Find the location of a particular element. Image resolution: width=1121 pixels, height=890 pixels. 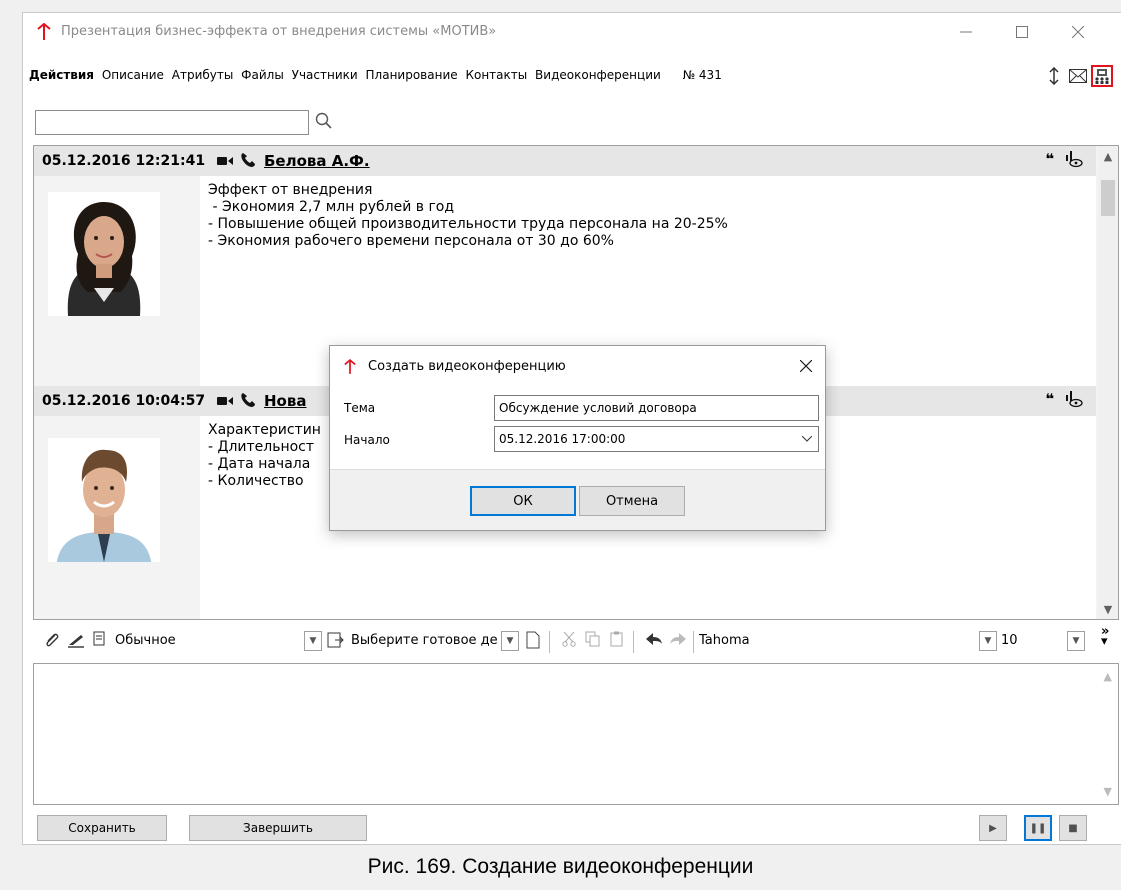

mail-button is located at coordinates (1078, 76).